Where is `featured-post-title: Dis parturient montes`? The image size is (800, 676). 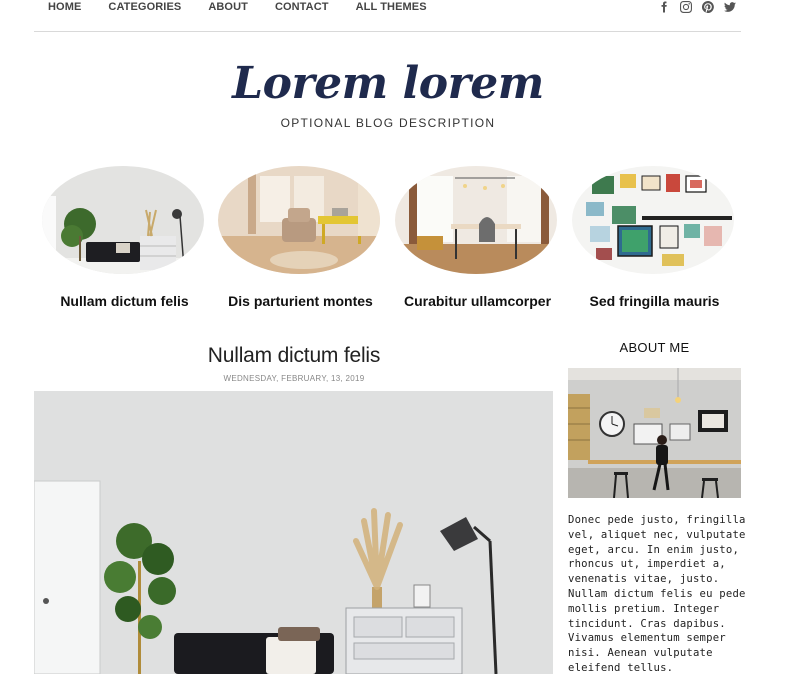 featured-post-title: Dis parturient montes is located at coordinates (300, 301).